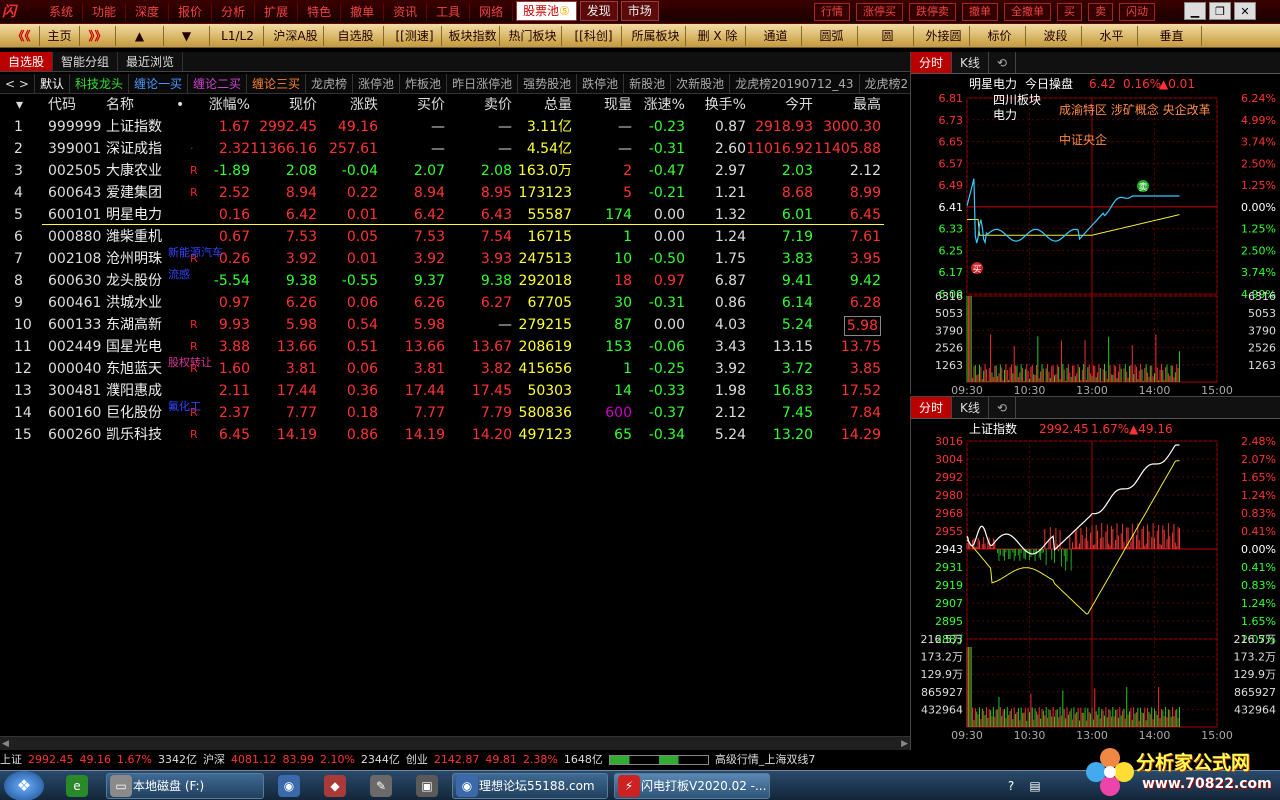  Describe the element at coordinates (647, 83) in the screenshot. I see `group-tab-11: 新股池` at that location.